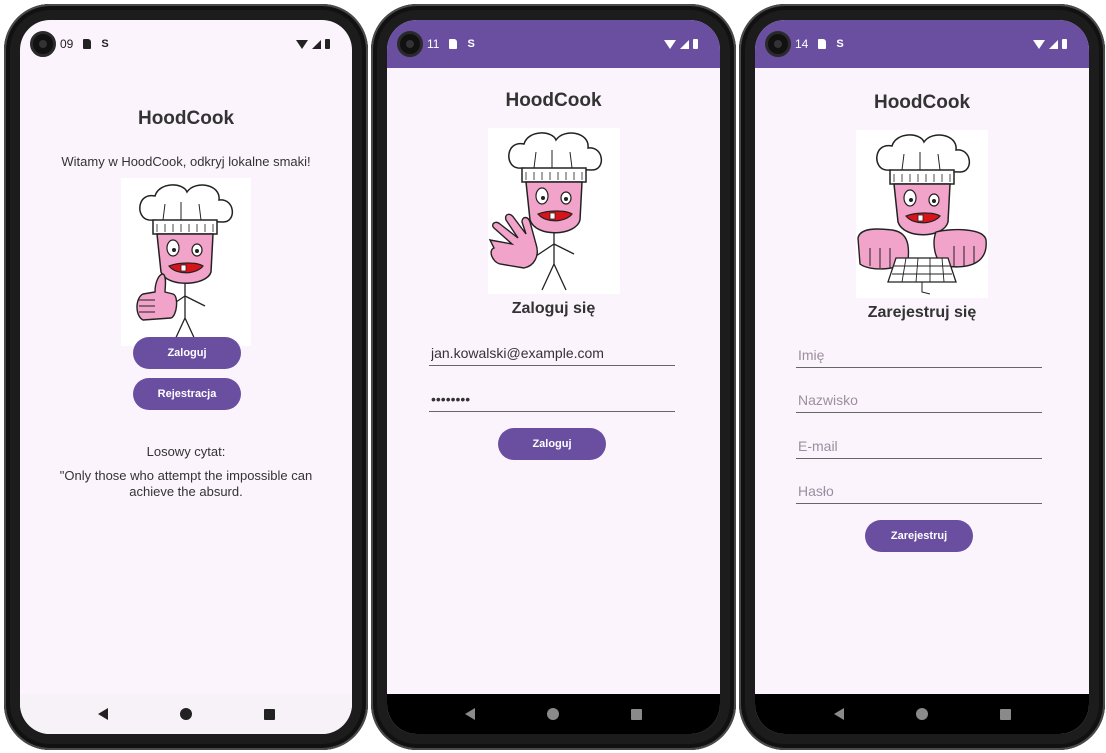 The width and height of the screenshot is (1106, 753). I want to click on chef-waving-illustration, so click(553, 211).